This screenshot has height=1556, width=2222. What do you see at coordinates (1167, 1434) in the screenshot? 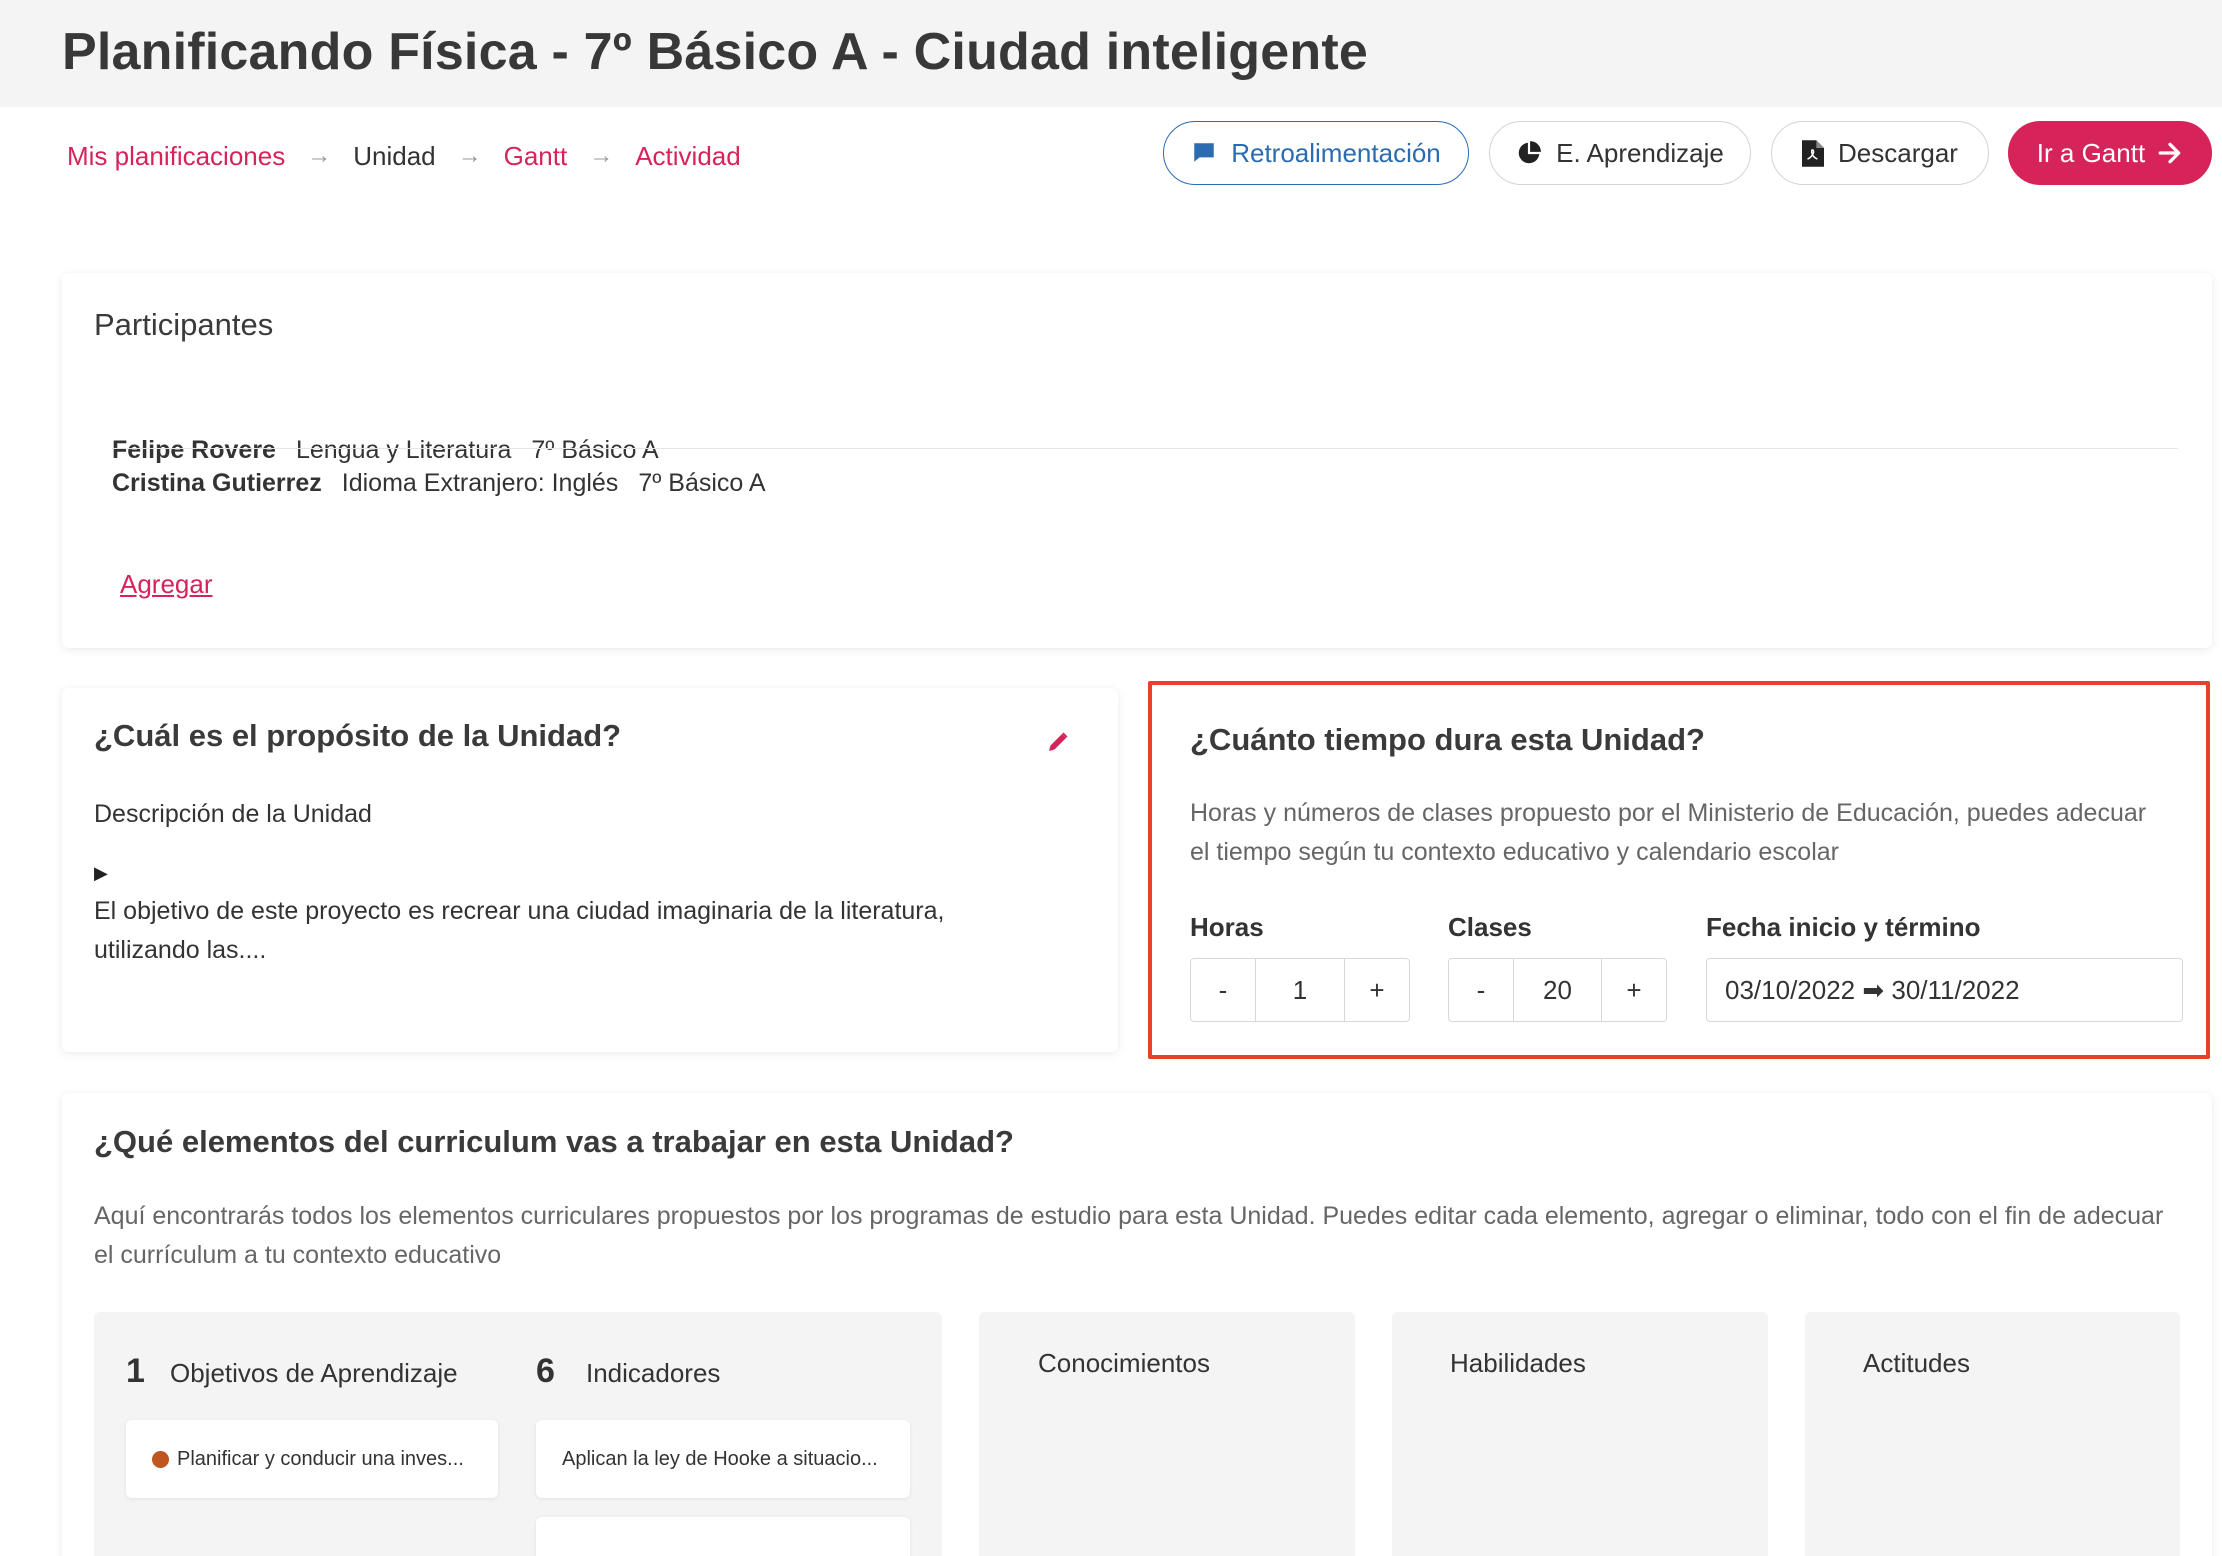
I see `knowledge-panel: Conocimientos` at bounding box center [1167, 1434].